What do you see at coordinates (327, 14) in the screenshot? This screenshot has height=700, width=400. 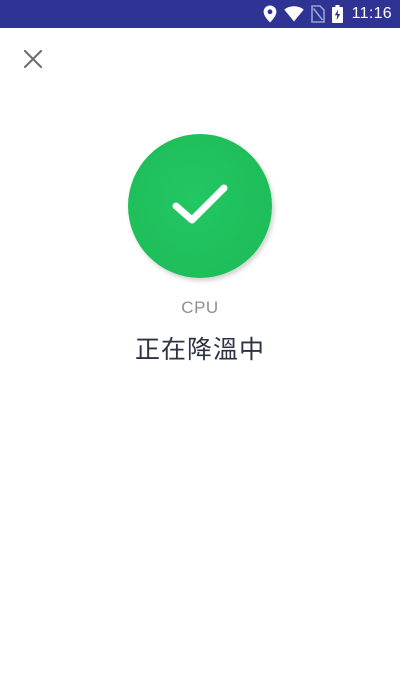 I see `status-icons: 11:16` at bounding box center [327, 14].